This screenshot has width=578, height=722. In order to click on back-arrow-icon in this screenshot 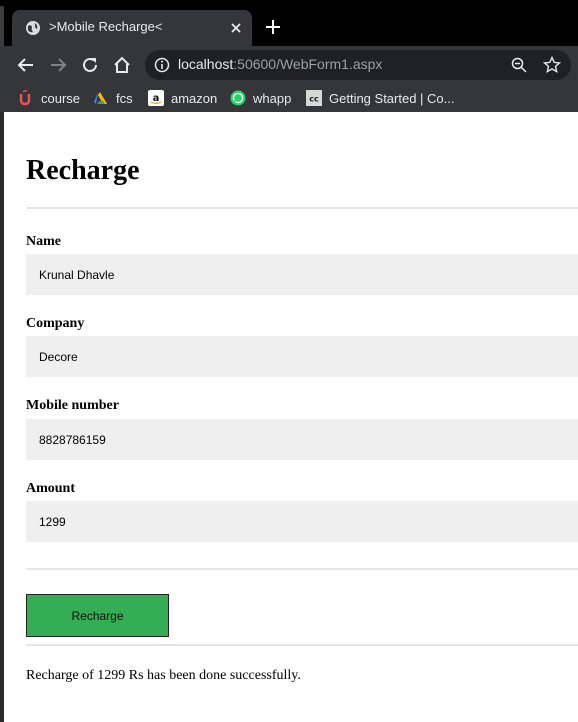, I will do `click(26, 65)`.